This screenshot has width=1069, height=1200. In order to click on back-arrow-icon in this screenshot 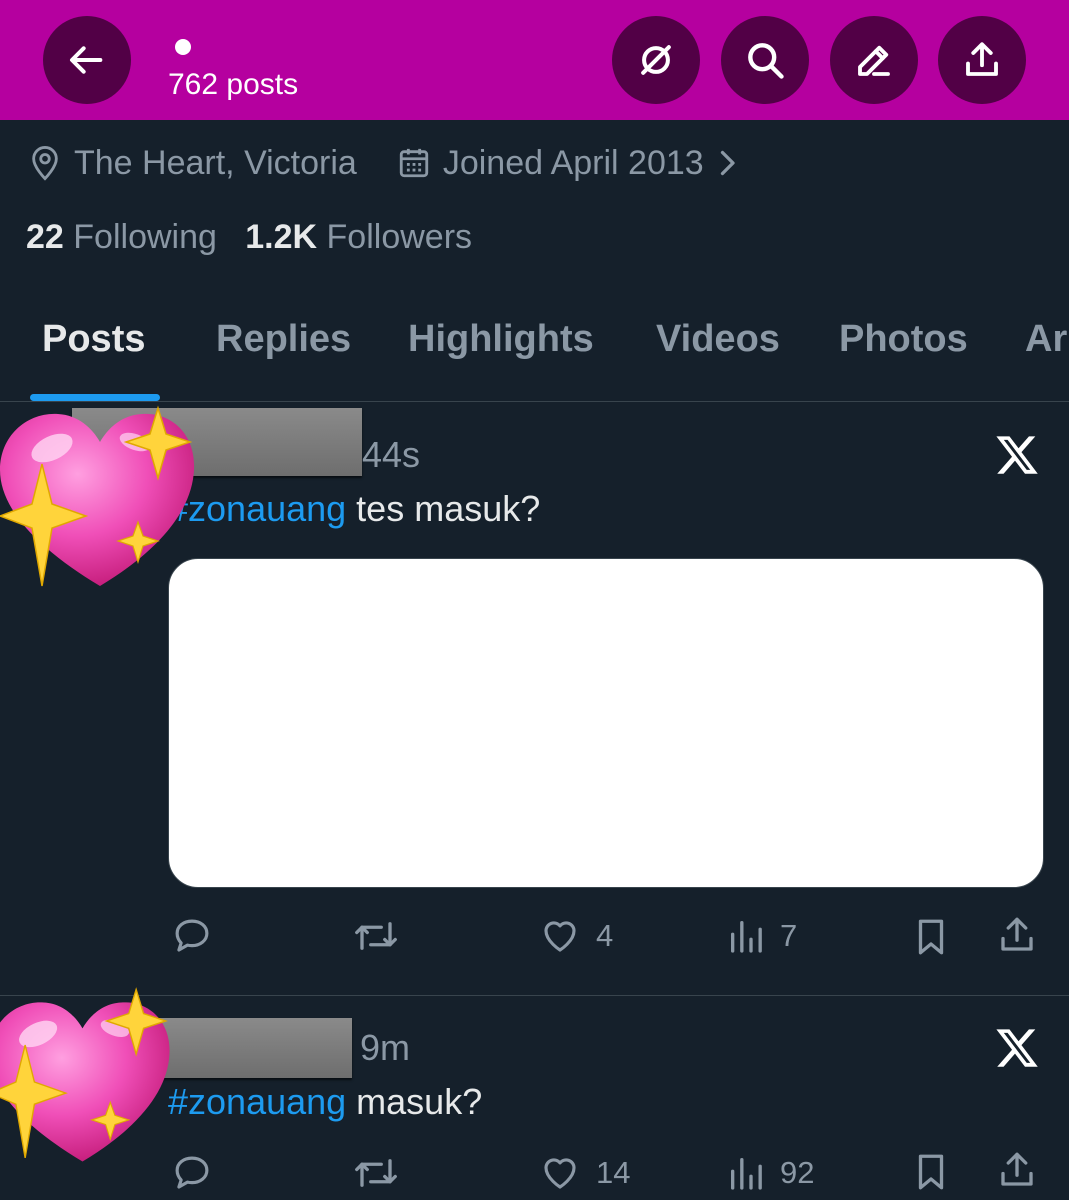, I will do `click(86, 60)`.